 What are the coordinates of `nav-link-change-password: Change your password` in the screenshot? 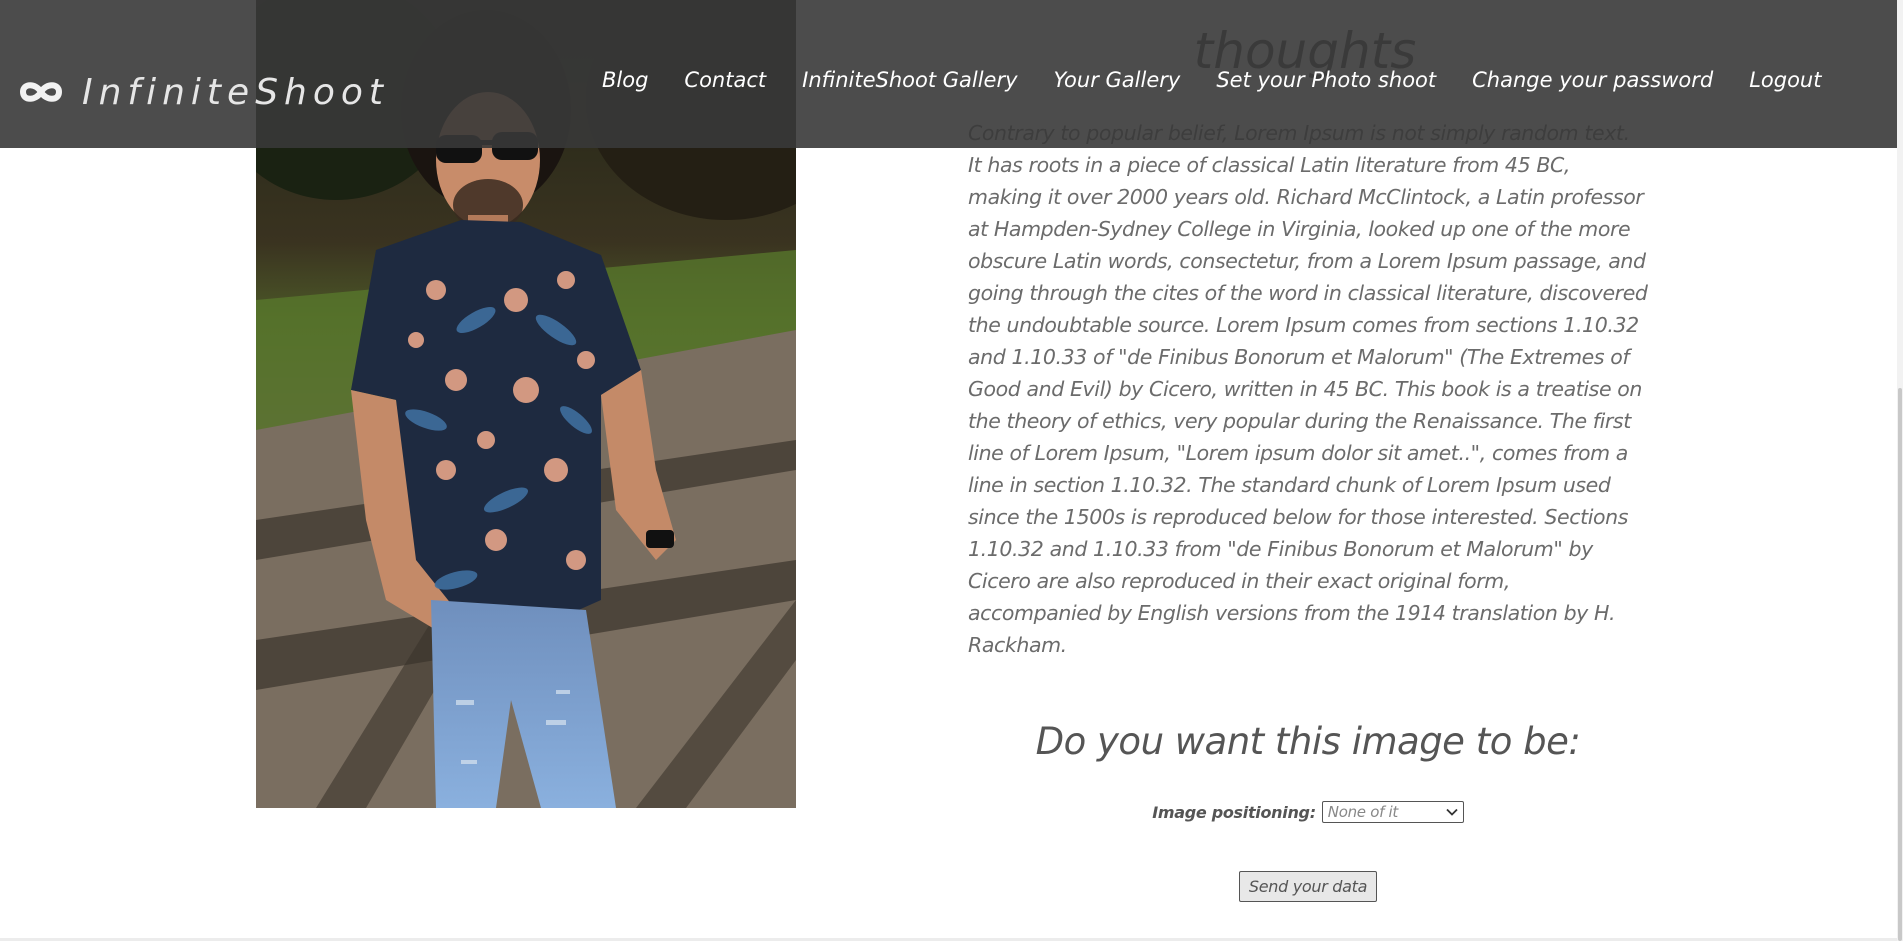 It's located at (1592, 80).